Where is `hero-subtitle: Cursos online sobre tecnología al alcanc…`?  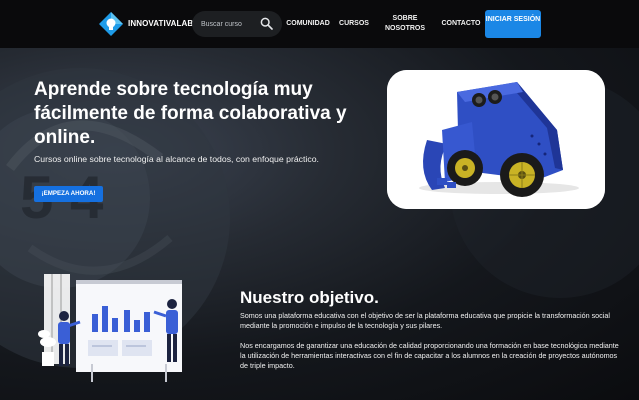
hero-subtitle: Cursos online sobre tecnología al alcanc… is located at coordinates (176, 159).